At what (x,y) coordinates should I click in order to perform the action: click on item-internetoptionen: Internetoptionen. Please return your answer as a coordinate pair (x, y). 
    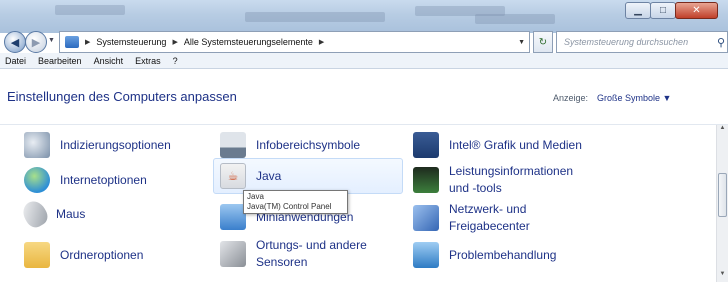
    Looking at the image, I should click on (85, 180).